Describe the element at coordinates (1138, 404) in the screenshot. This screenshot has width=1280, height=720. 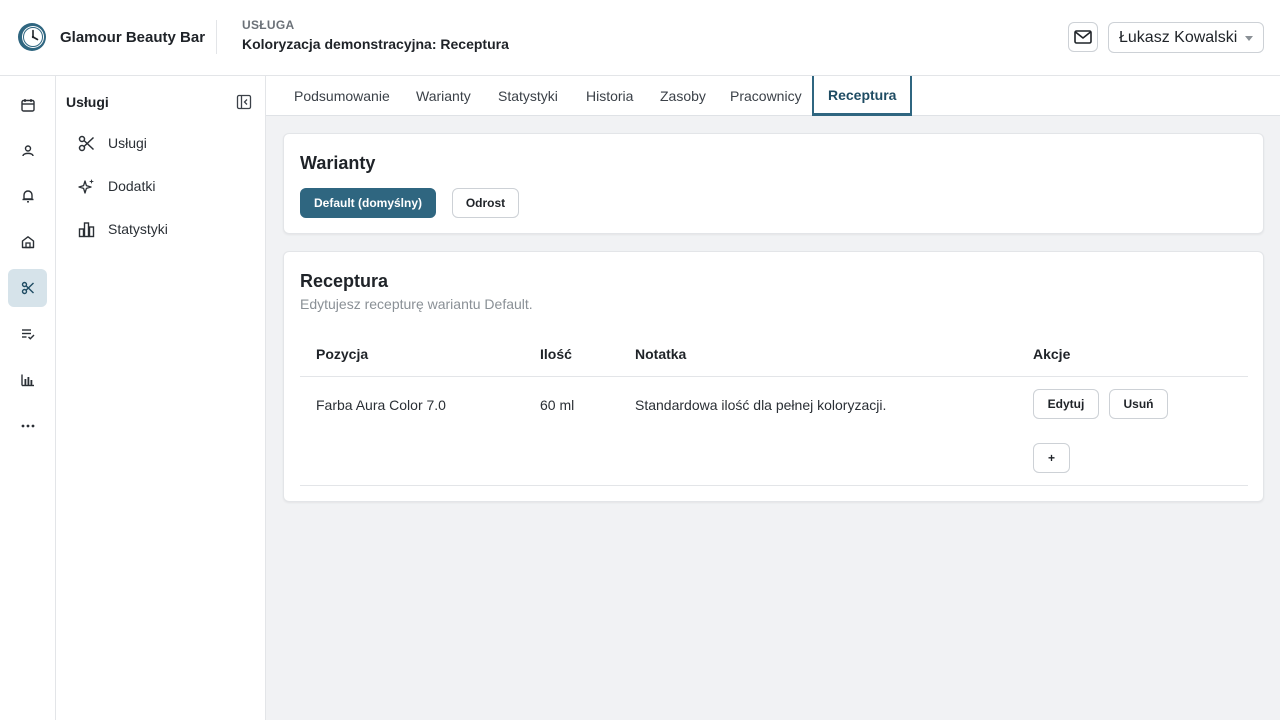
I see `delete-button: Usuń` at that location.